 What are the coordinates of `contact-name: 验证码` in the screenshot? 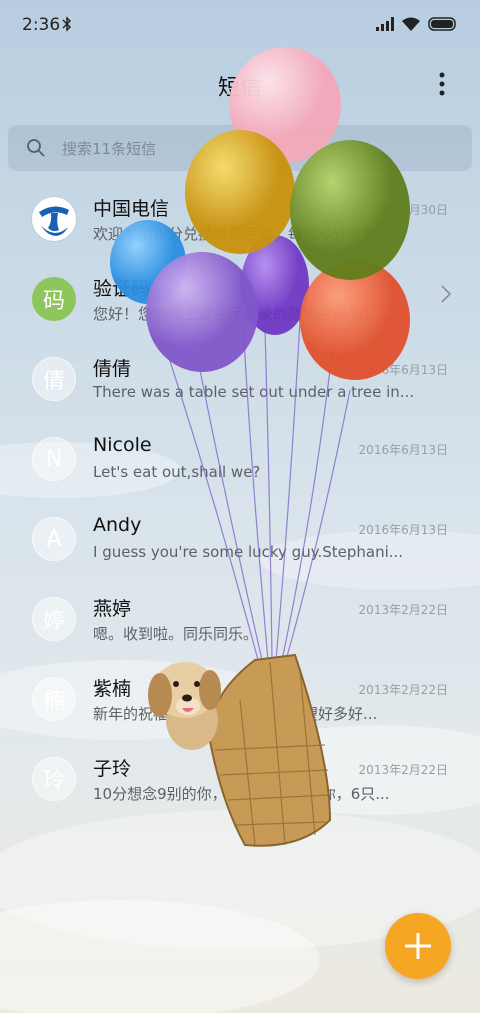 It's located at (122, 289).